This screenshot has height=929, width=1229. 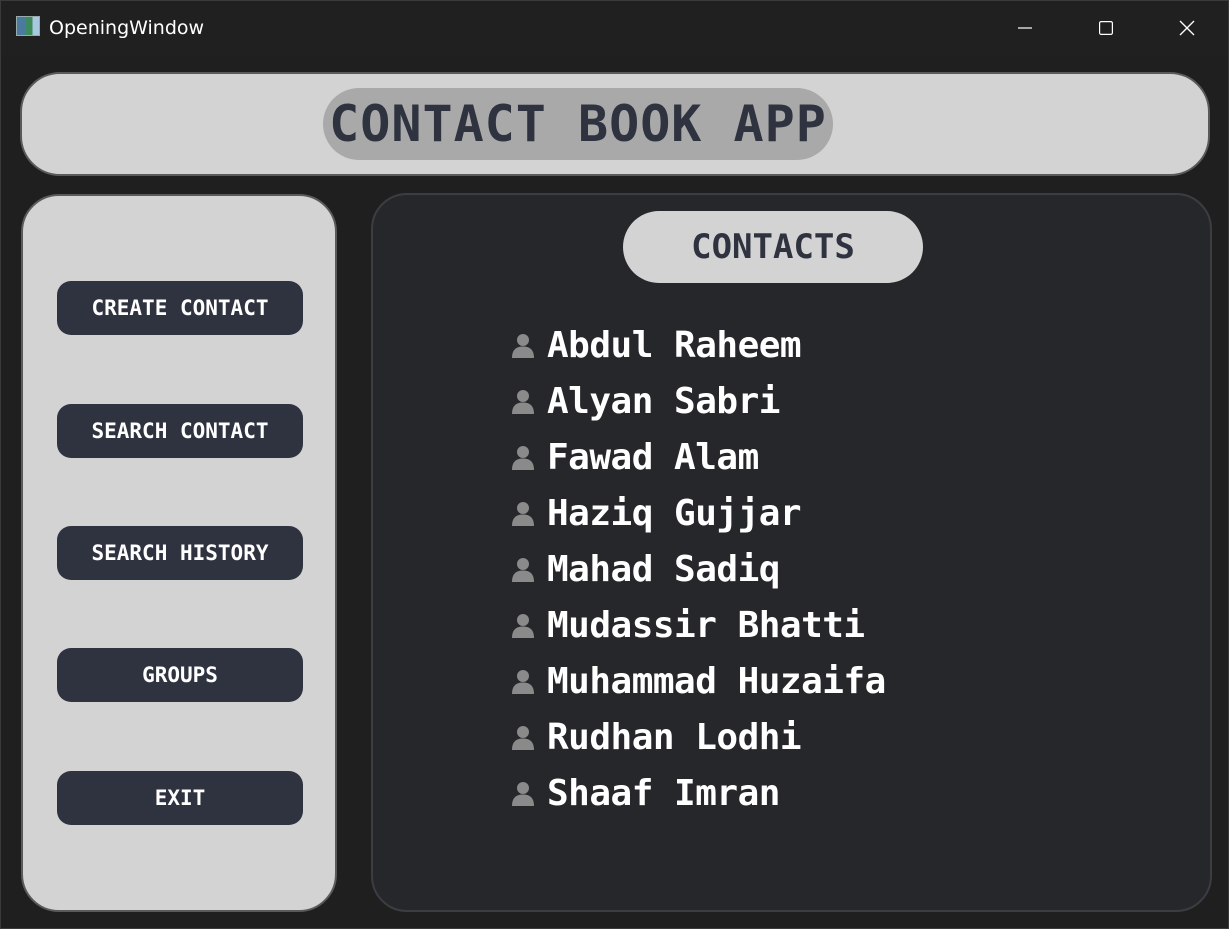 What do you see at coordinates (663, 569) in the screenshot?
I see `contact-name: Mahad Sadiq` at bounding box center [663, 569].